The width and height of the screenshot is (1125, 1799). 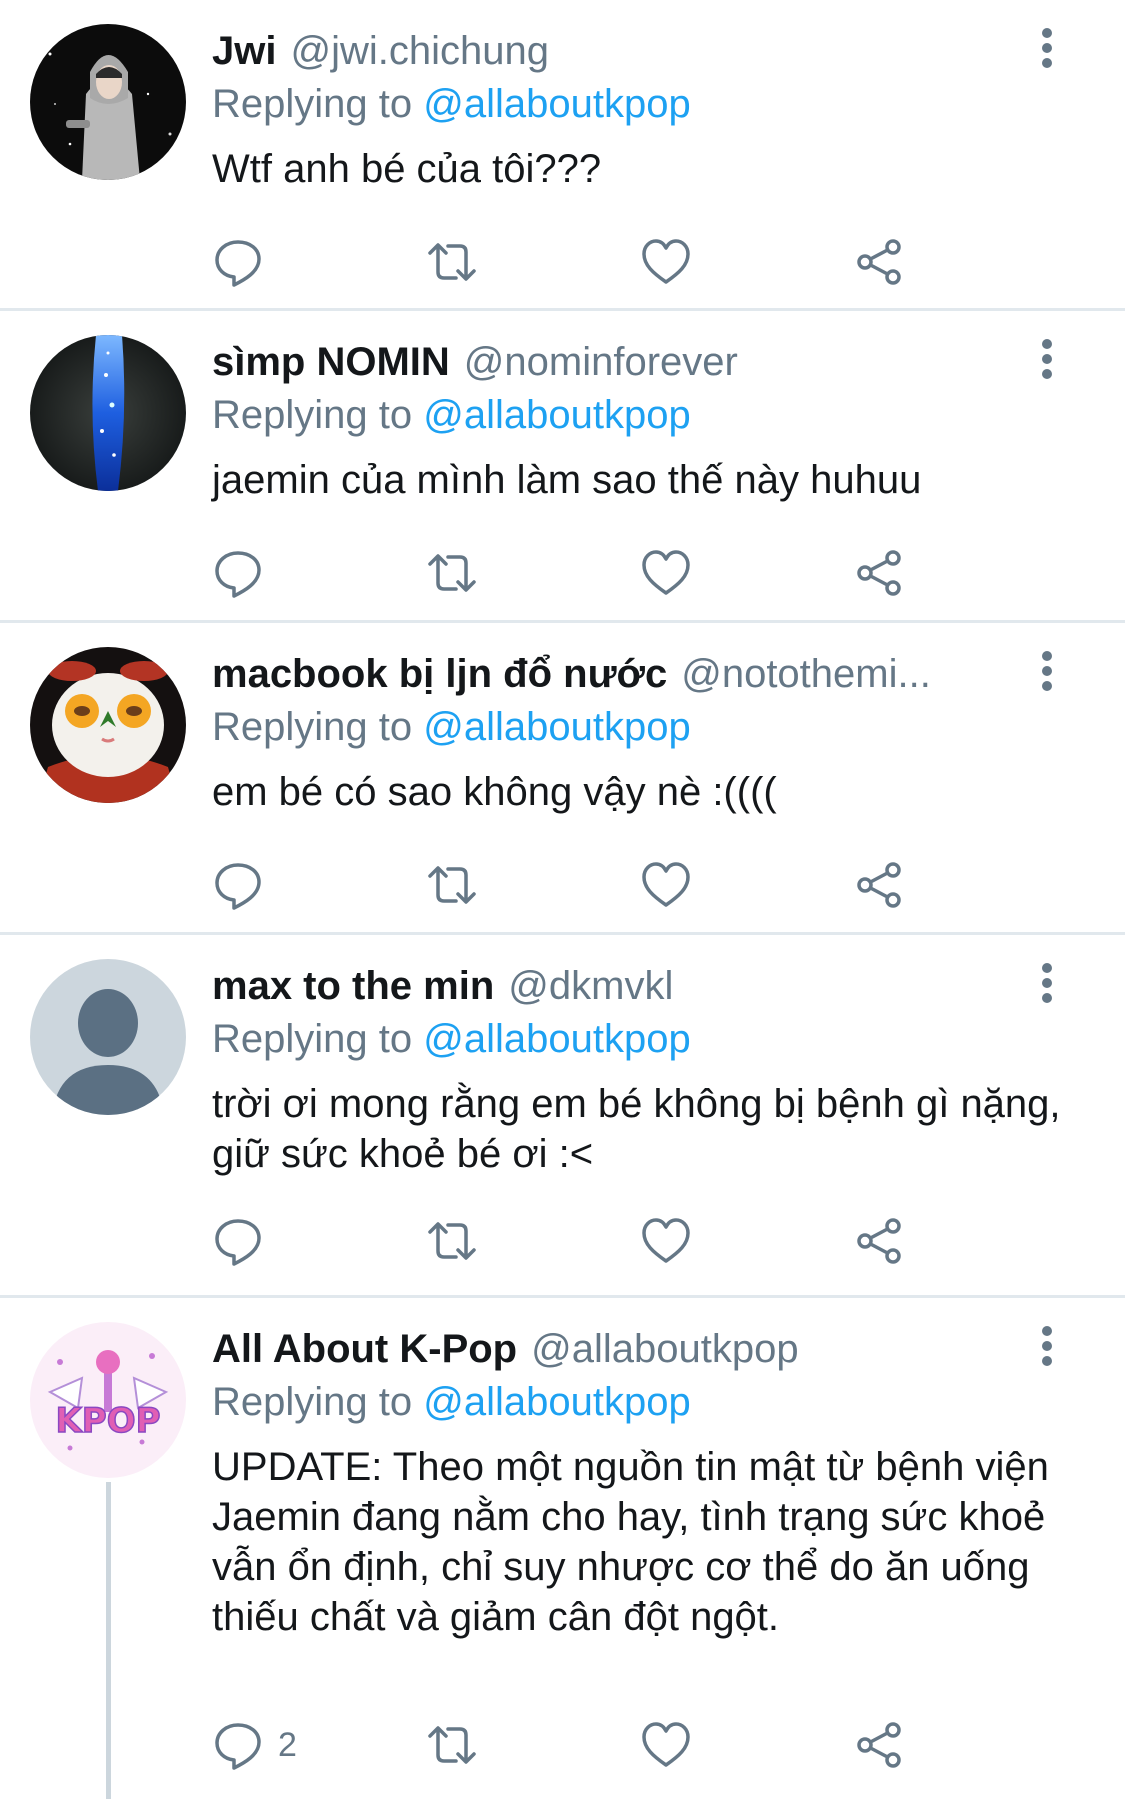 I want to click on user-handle: @dkmvkl, so click(x=590, y=986).